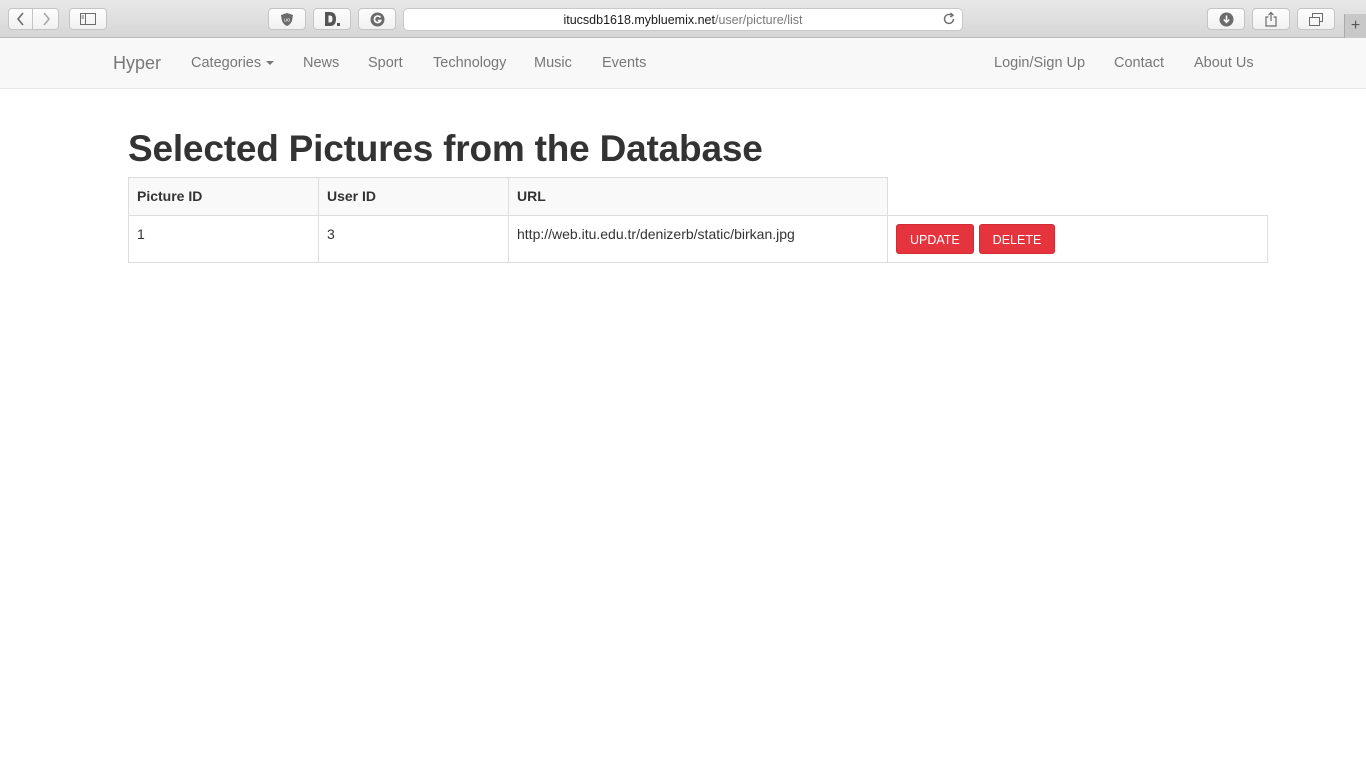 This screenshot has width=1366, height=768. Describe the element at coordinates (1077, 196) in the screenshot. I see `column-header-actions` at that location.